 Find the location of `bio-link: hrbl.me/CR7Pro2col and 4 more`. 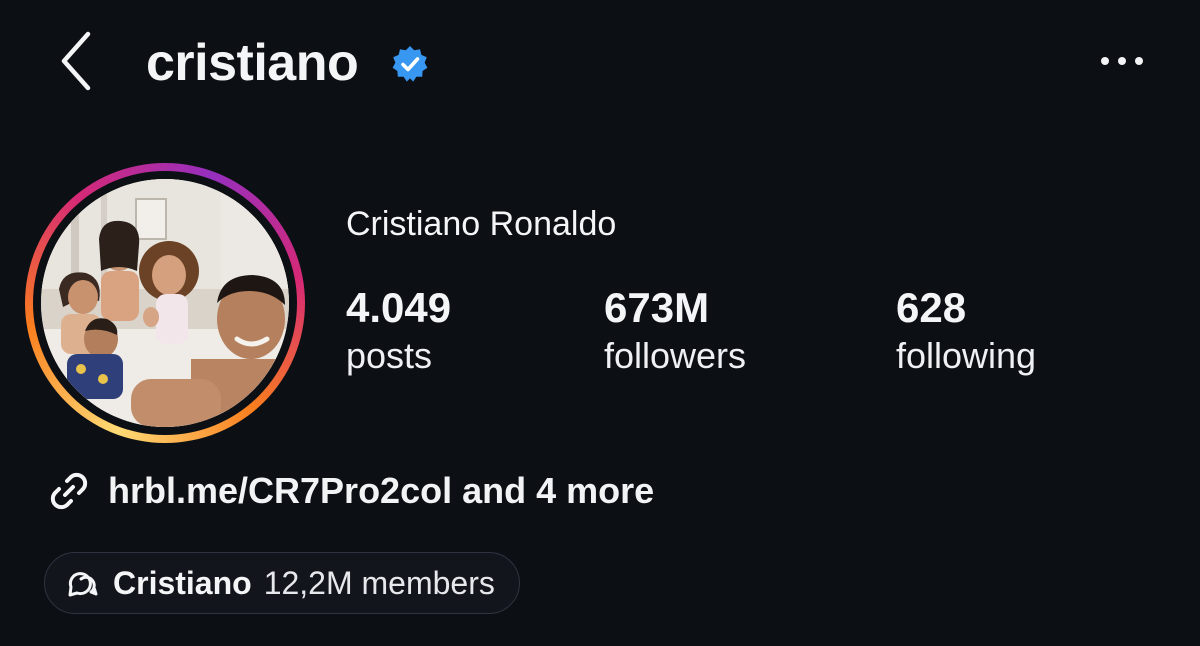

bio-link: hrbl.me/CR7Pro2col and 4 more is located at coordinates (349, 491).